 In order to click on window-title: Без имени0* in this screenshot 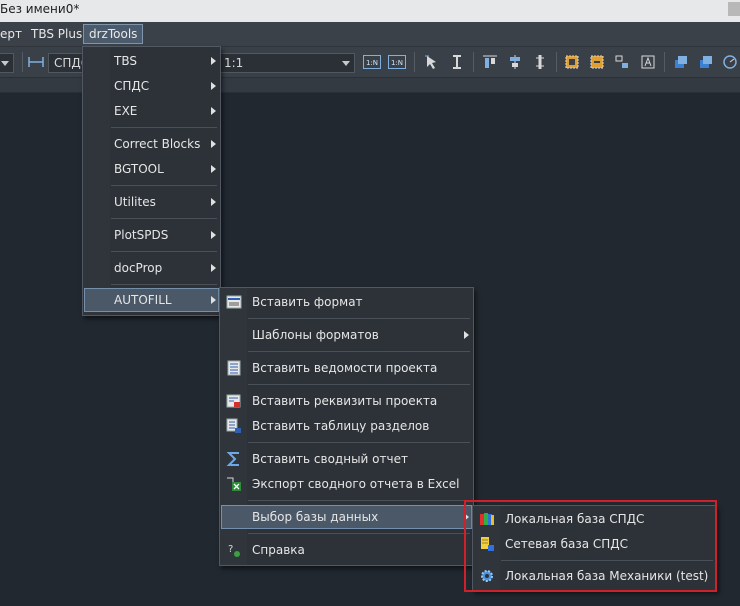, I will do `click(40, 9)`.